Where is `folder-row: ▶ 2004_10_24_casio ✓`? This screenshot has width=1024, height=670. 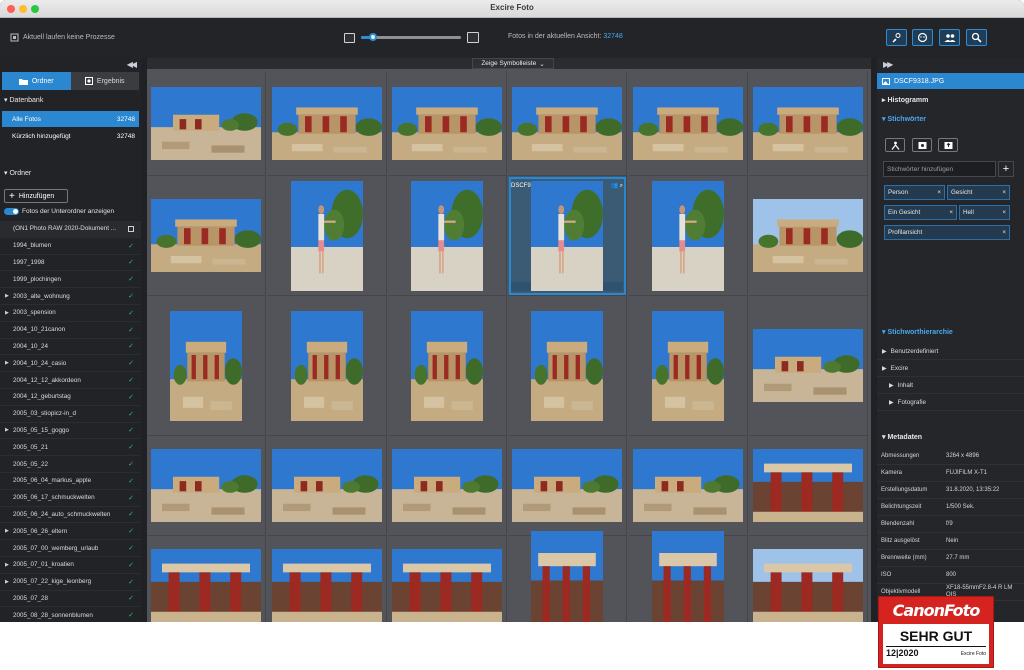 folder-row: ▶ 2004_10_24_casio ✓ is located at coordinates (70, 364).